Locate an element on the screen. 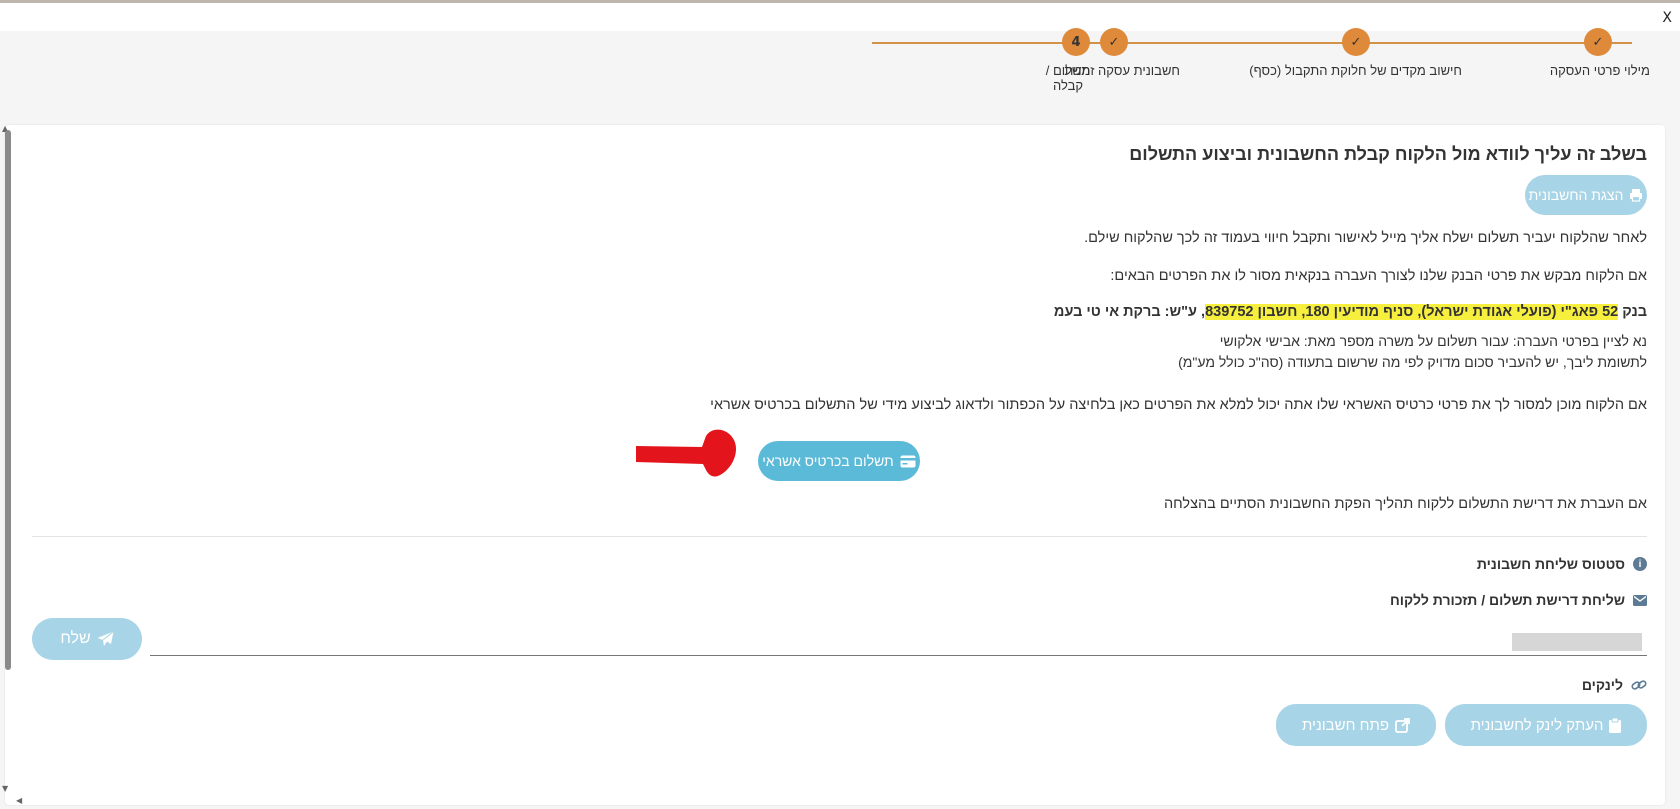 This screenshot has height=809, width=1680. step-4-number: 4 is located at coordinates (1076, 42).